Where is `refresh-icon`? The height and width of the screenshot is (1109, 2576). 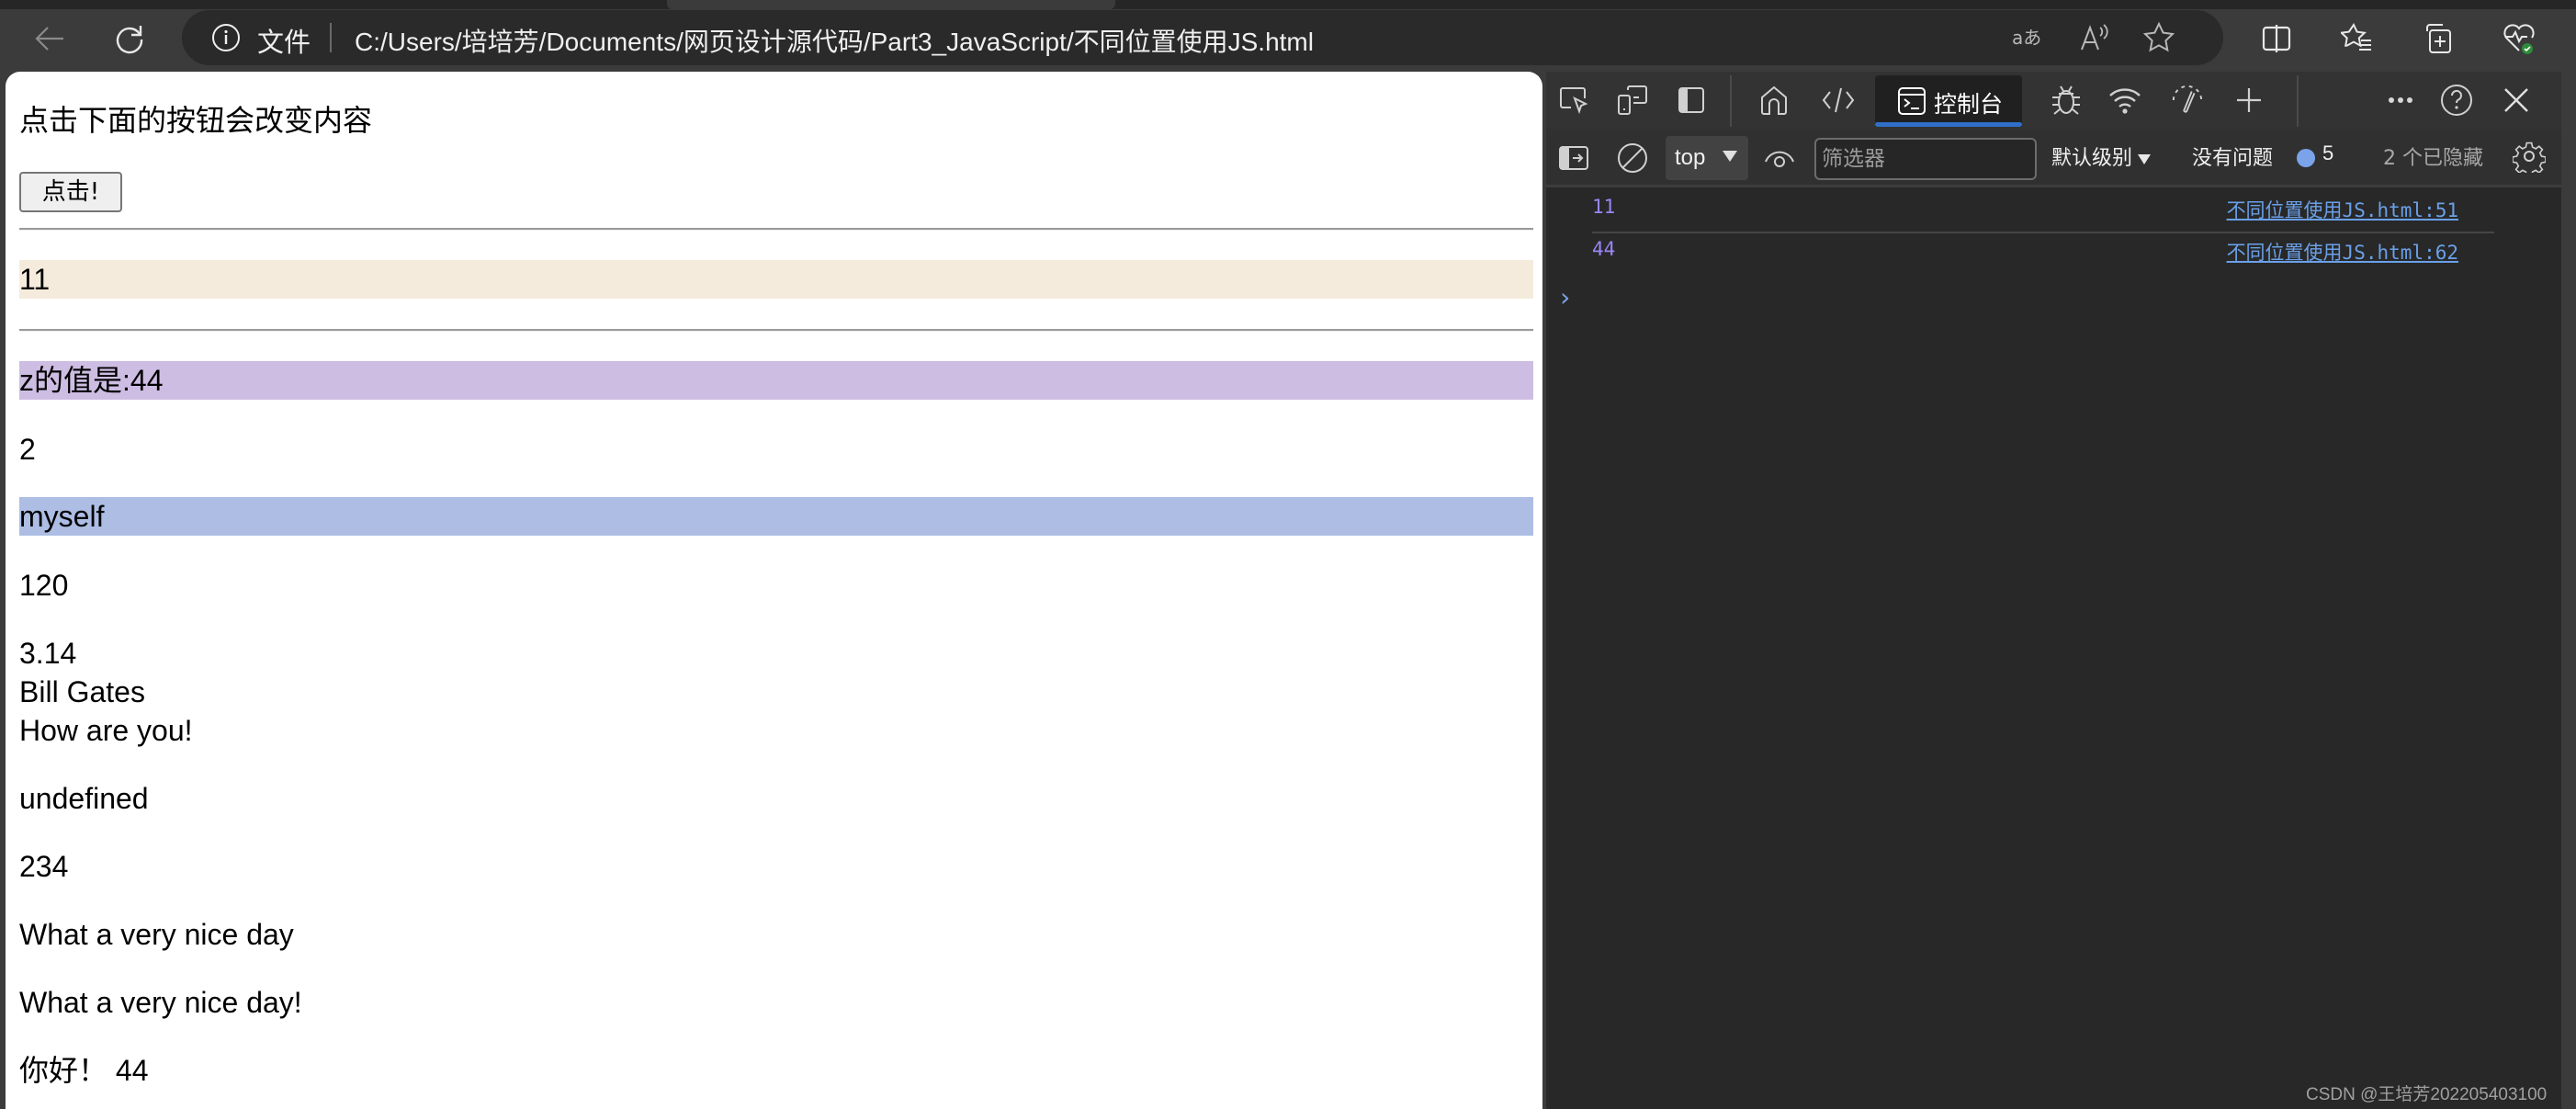 refresh-icon is located at coordinates (129, 38).